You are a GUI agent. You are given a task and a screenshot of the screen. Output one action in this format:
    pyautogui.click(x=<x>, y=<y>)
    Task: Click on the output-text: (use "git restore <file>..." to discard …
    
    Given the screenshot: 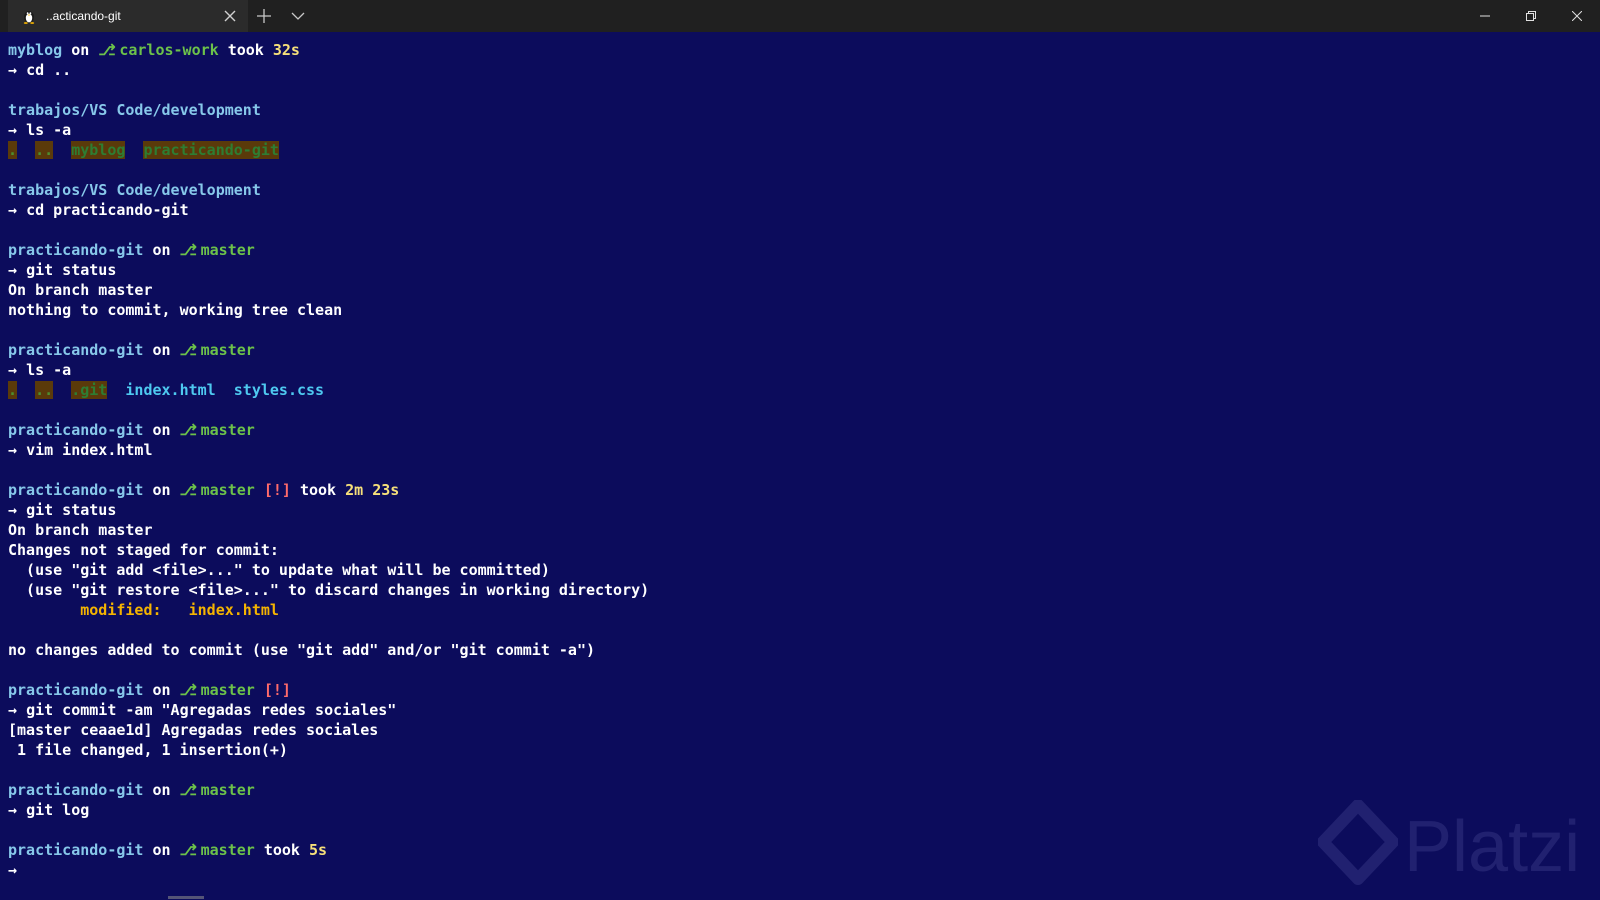 What is the action you would take?
    pyautogui.click(x=329, y=590)
    